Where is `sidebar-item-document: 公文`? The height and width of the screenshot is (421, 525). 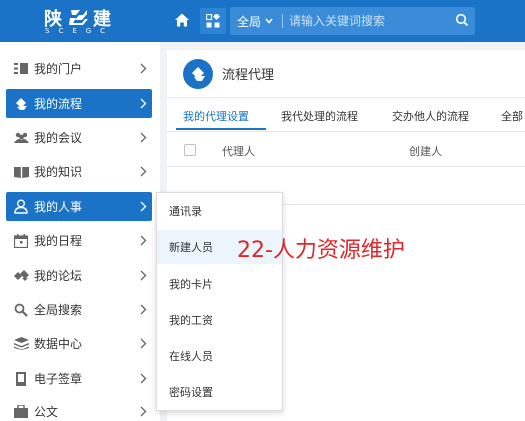 sidebar-item-document: 公文 is located at coordinates (79, 409).